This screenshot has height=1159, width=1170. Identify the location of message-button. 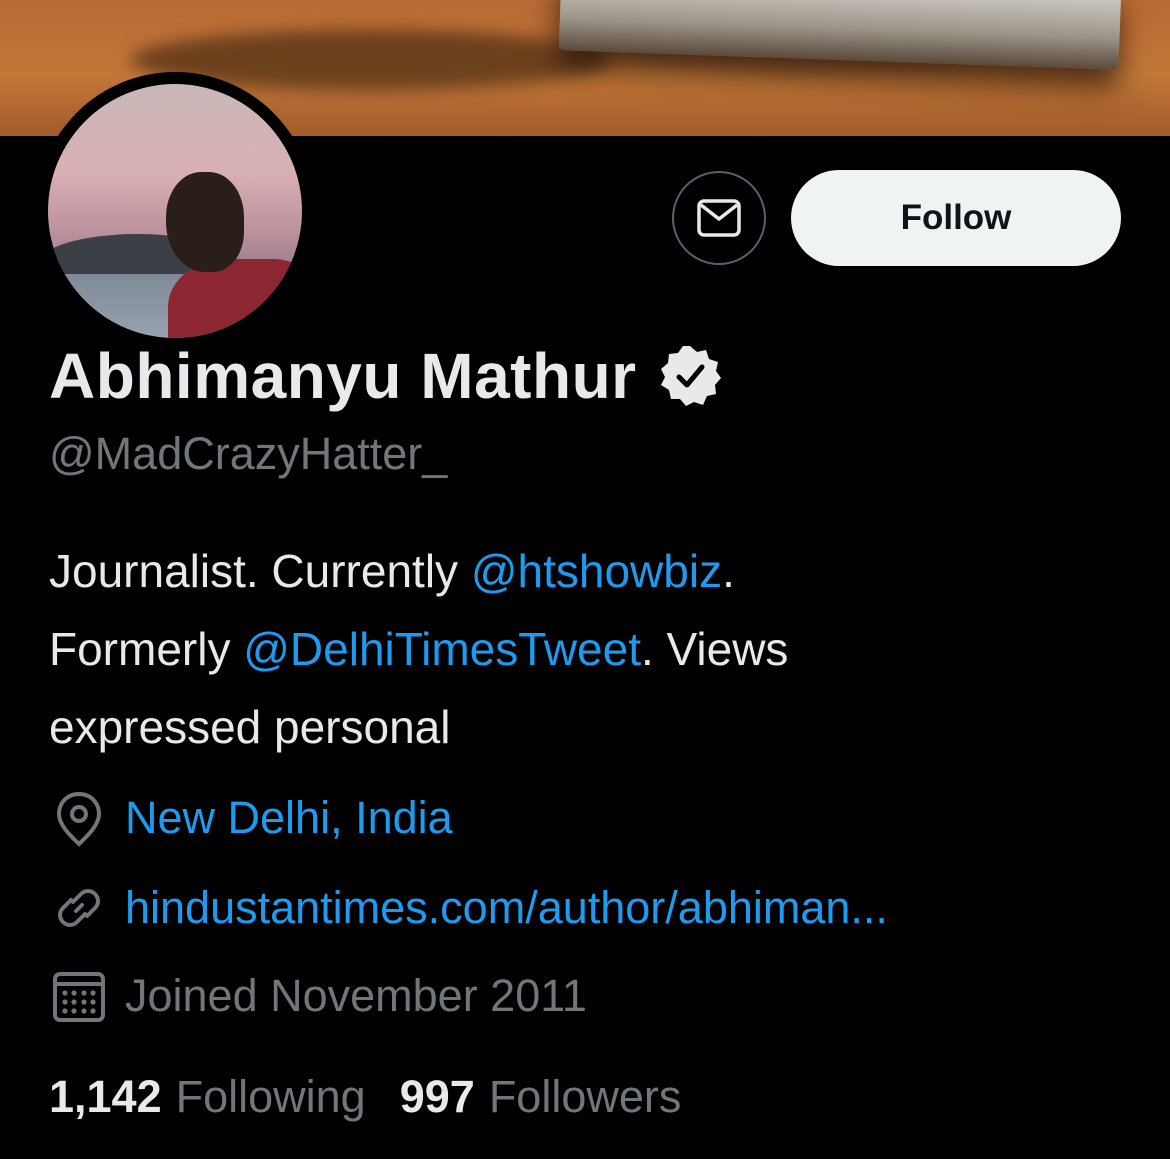
(719, 218).